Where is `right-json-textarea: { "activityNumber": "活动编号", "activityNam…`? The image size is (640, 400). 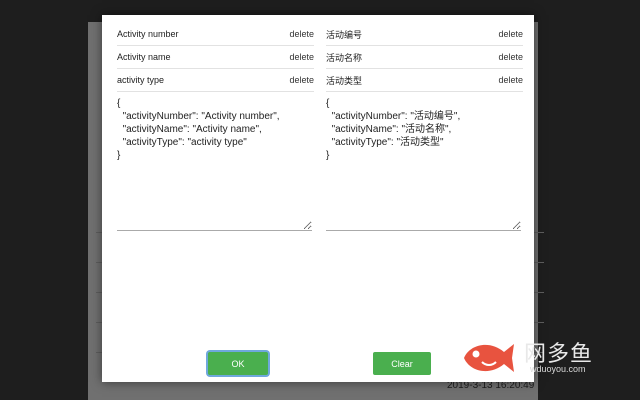 right-json-textarea: { "activityNumber": "活动编号", "activityNam… is located at coordinates (423, 163).